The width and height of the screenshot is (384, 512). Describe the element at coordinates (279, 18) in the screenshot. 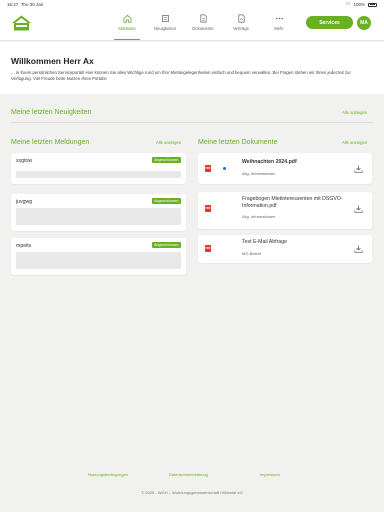

I see `more-icon` at that location.